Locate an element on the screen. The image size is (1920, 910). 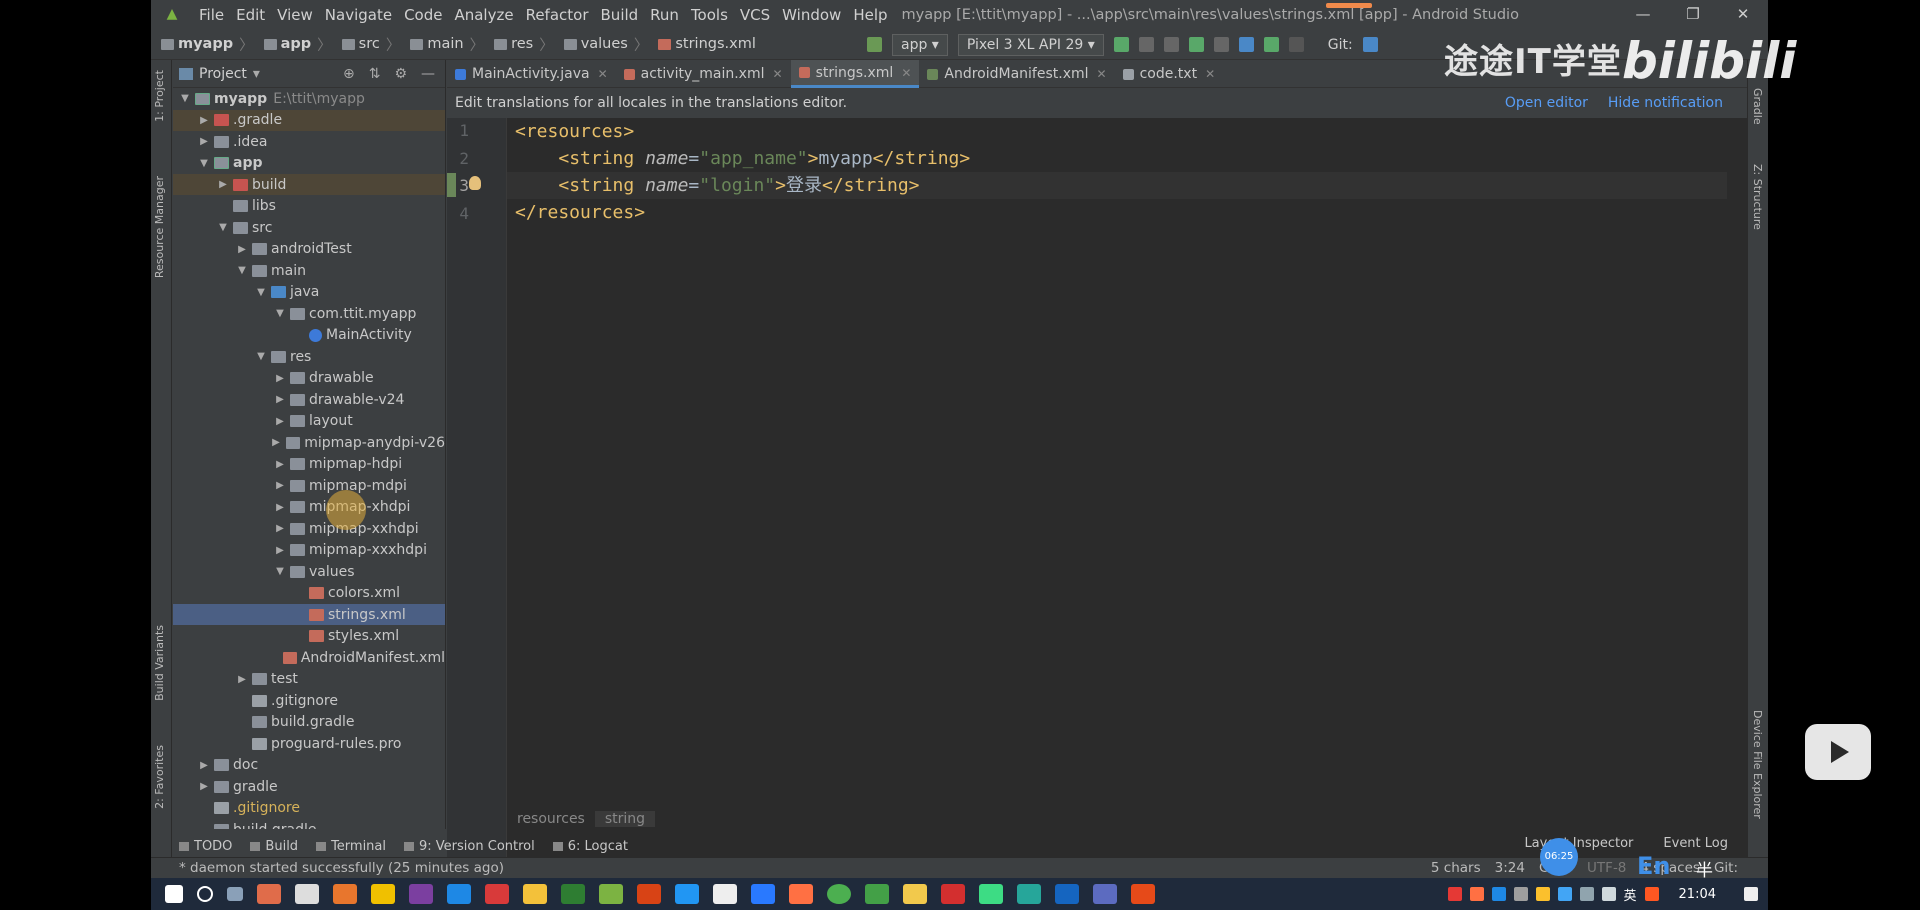
breadcrumb-app: app 〉 is located at coordinates (293, 44).